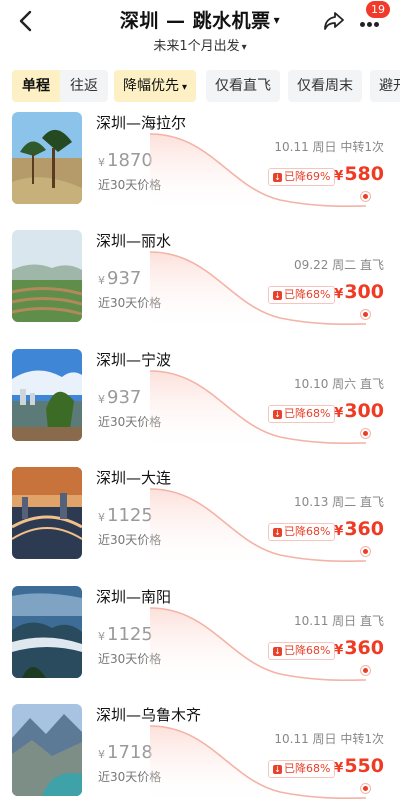 Image resolution: width=400 pixels, height=800 pixels. Describe the element at coordinates (359, 292) in the screenshot. I see `current-price: ¥300` at that location.